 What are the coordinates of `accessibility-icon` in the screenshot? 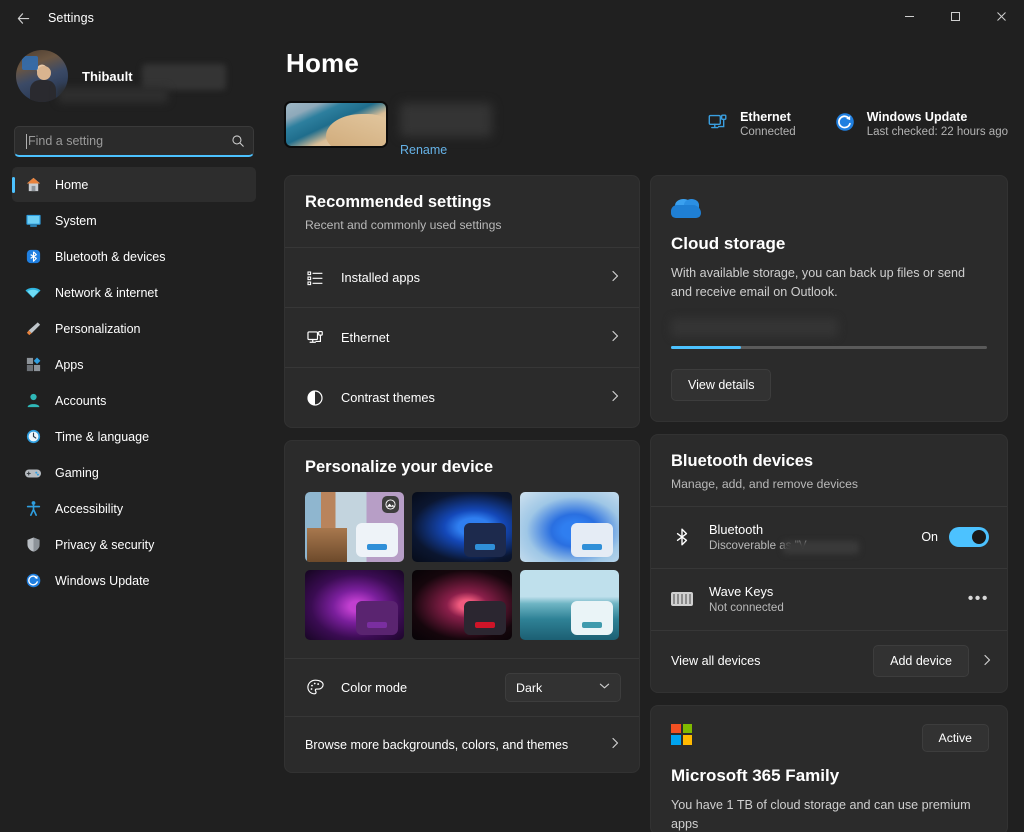 It's located at (33, 509).